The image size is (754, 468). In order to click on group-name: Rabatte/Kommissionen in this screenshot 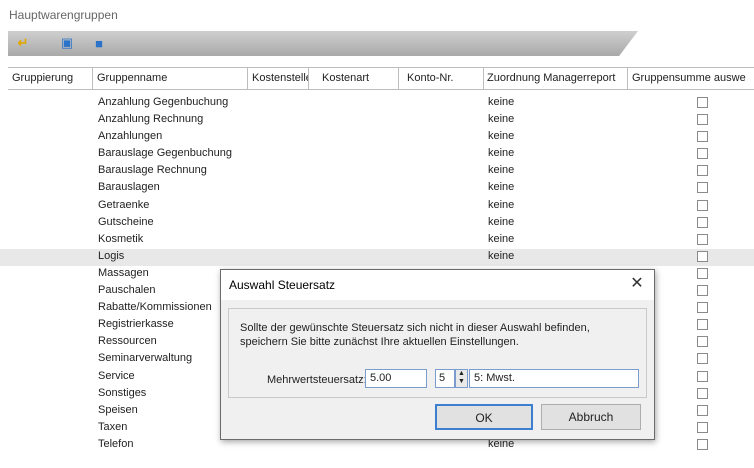, I will do `click(155, 307)`.